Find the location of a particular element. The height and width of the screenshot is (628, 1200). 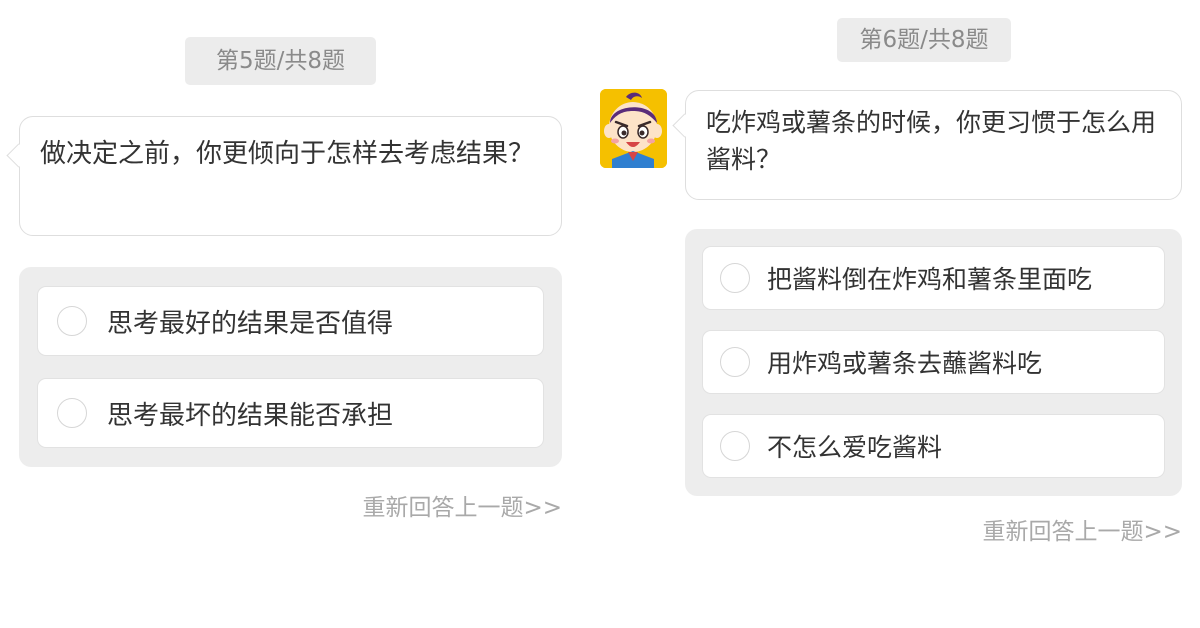

question-counter: 第5题/共8题 is located at coordinates (280, 61).